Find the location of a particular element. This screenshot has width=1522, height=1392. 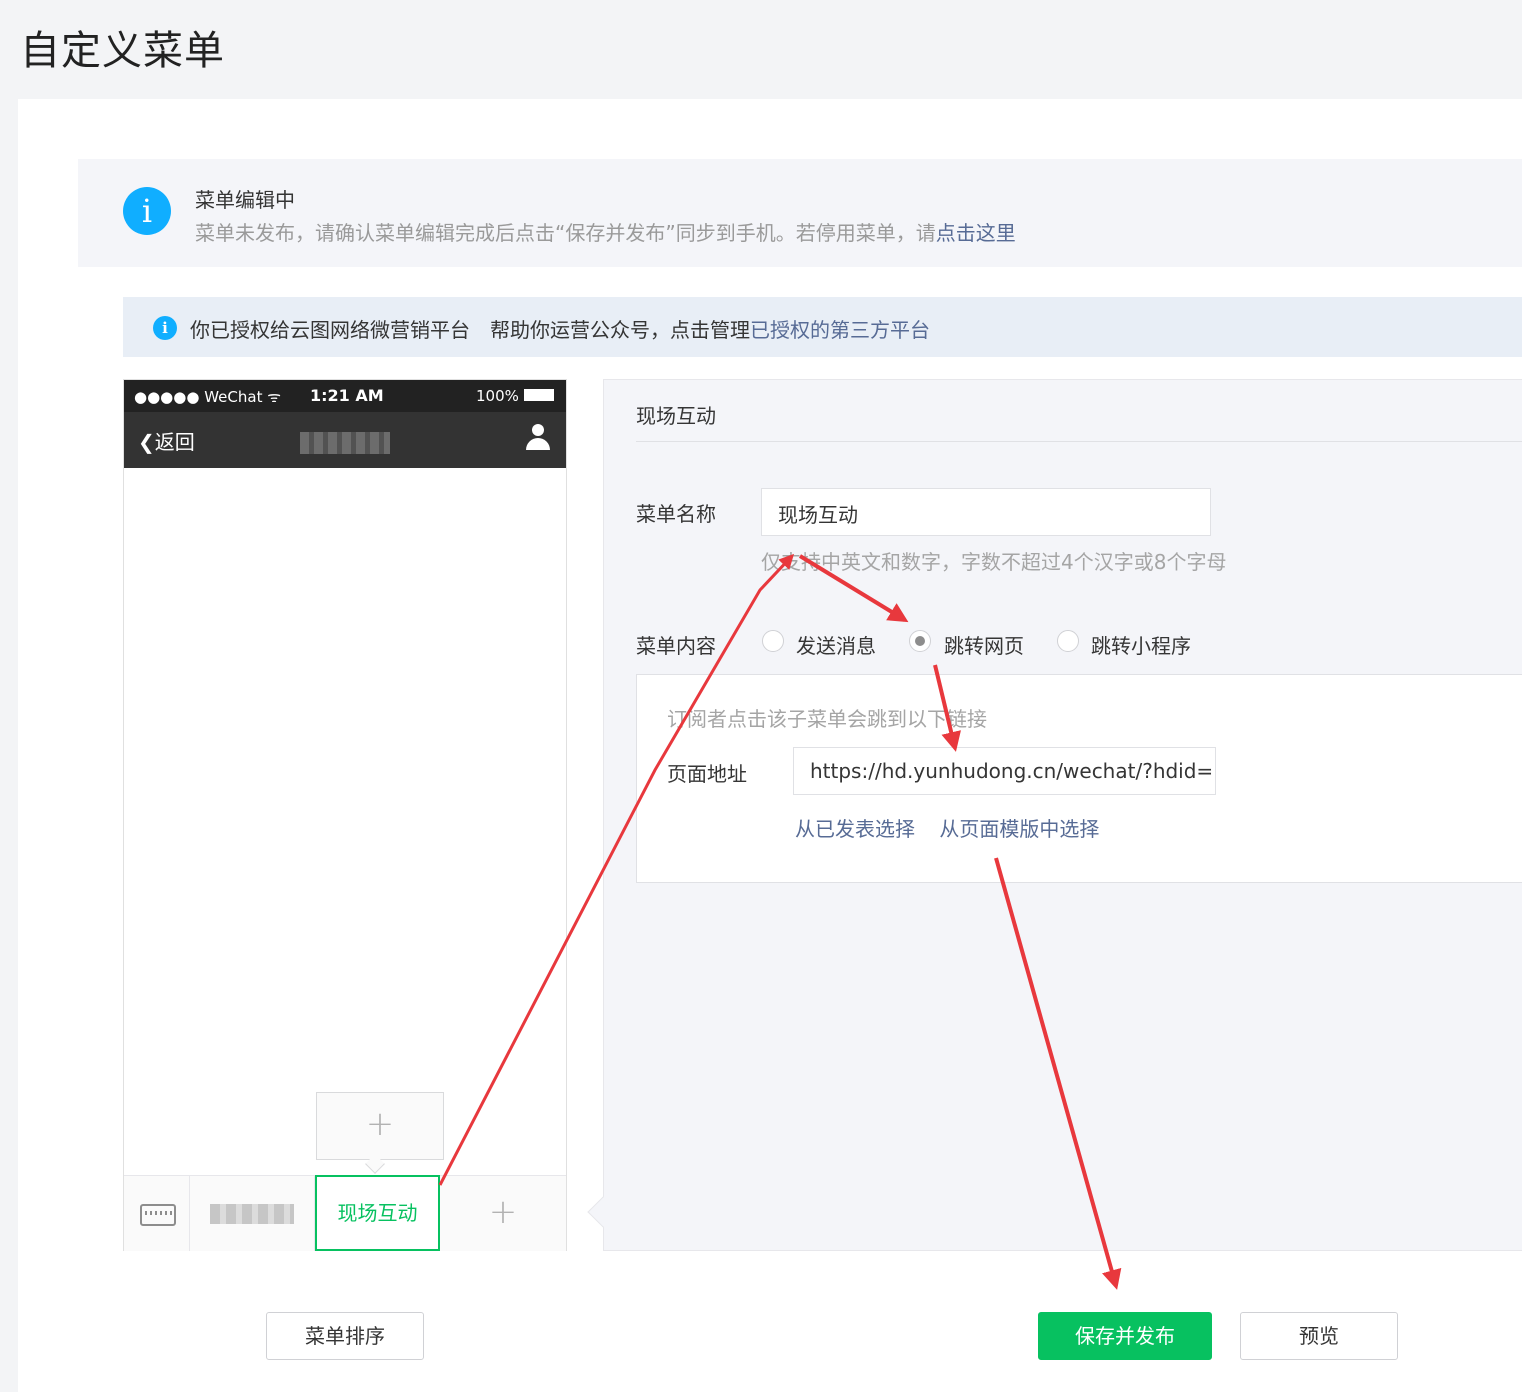

url-source-links: 从已发表选择 从页面模版中选择 is located at coordinates (956, 827).